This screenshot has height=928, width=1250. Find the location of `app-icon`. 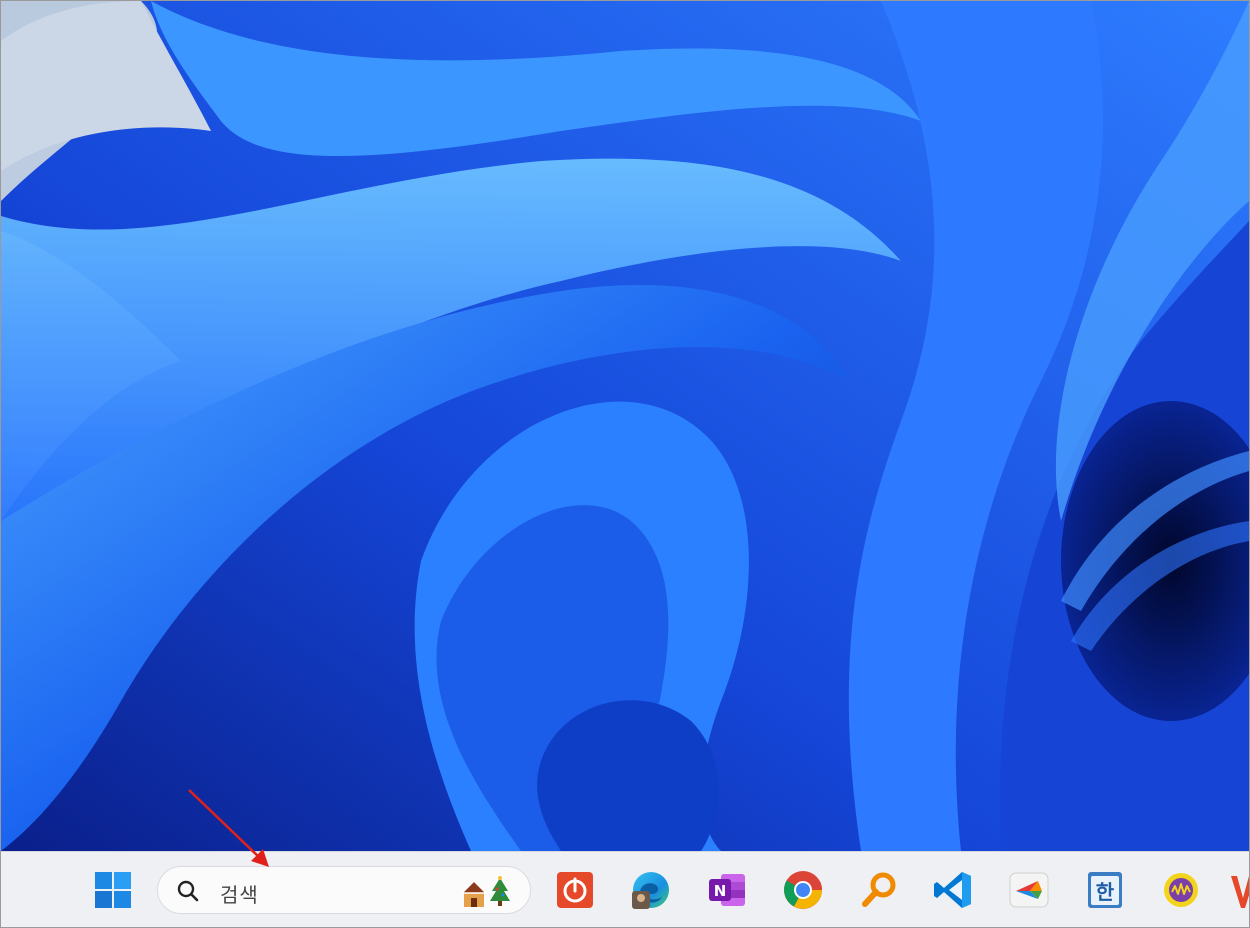

app-icon is located at coordinates (1029, 890).